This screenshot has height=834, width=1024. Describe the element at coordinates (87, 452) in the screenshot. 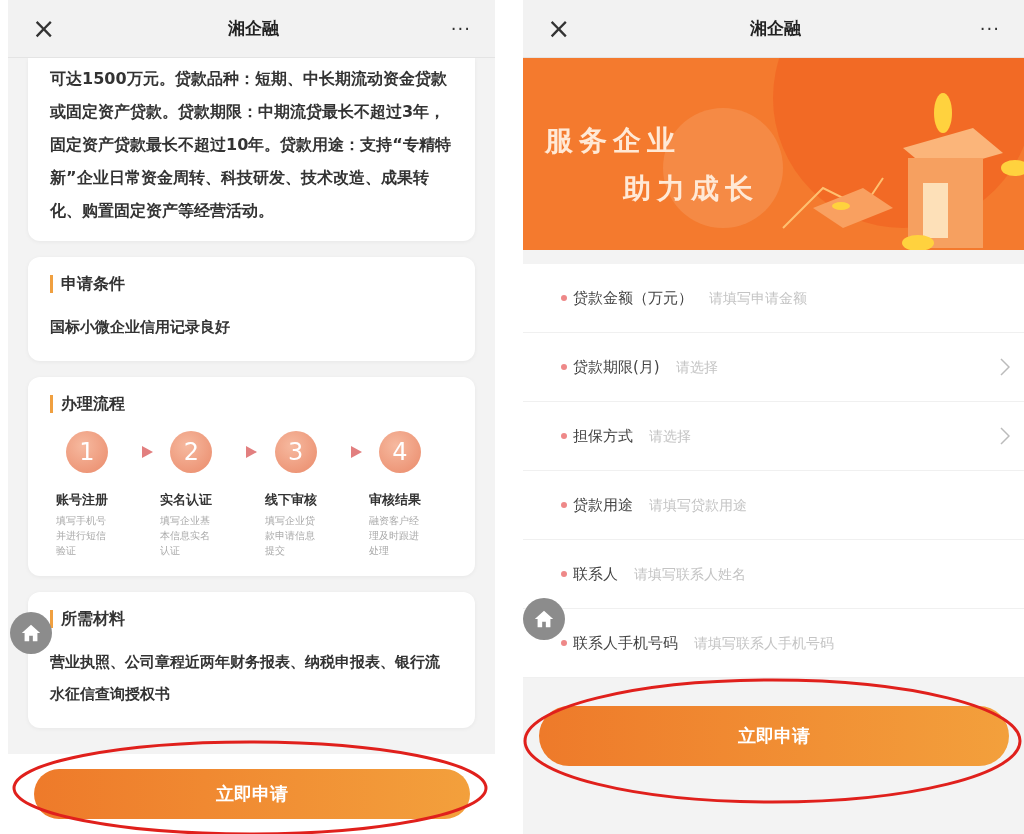

I see `step-number: 1` at that location.